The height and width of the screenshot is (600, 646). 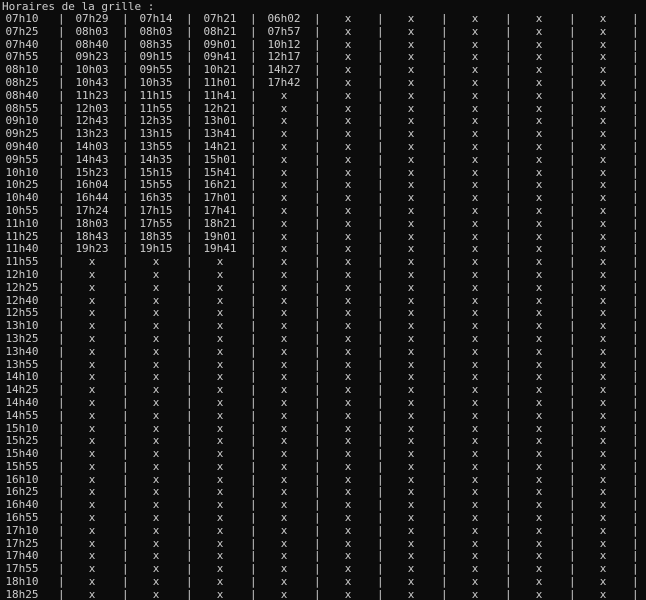 What do you see at coordinates (92, 223) in the screenshot?
I see `grid-time-cell: 18h03` at bounding box center [92, 223].